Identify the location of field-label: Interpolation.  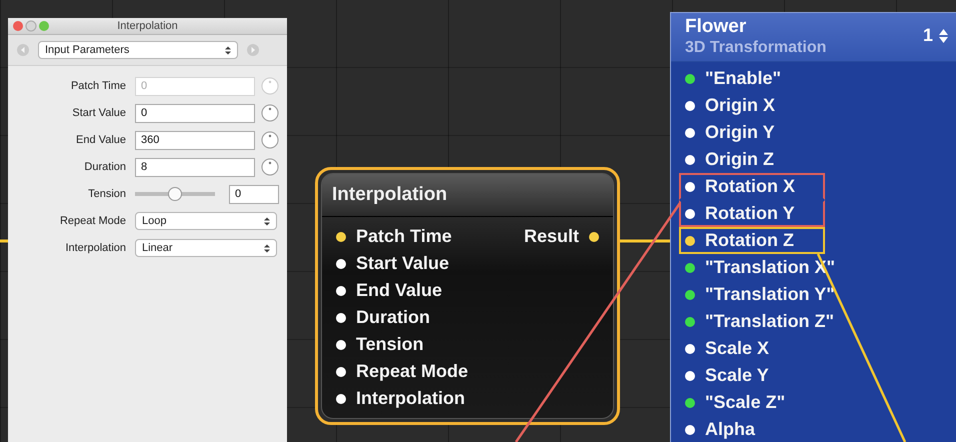
(95, 248).